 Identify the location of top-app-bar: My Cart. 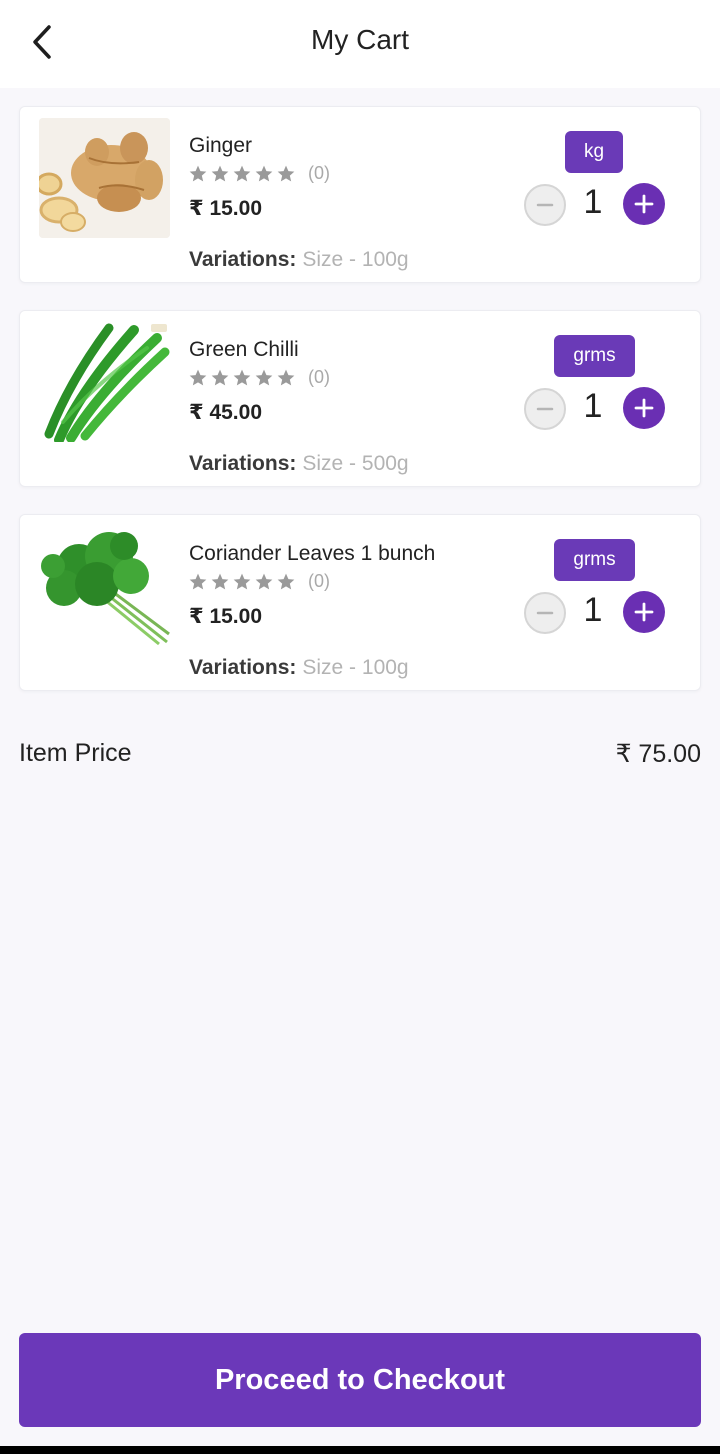
(360, 44).